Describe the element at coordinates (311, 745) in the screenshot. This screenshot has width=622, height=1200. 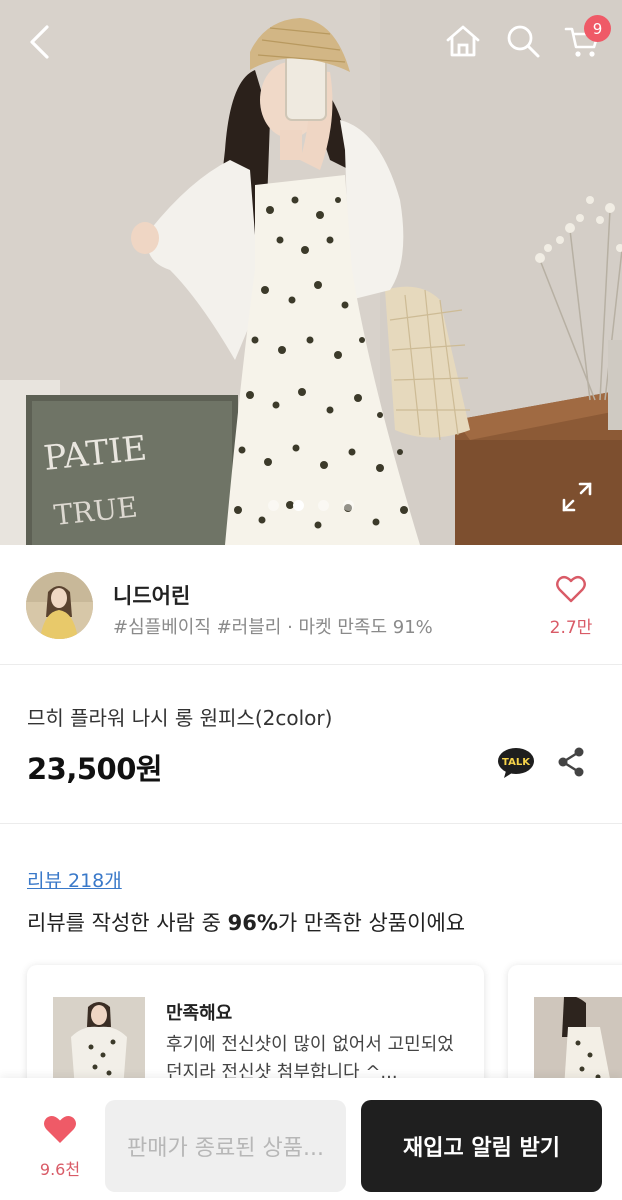
I see `product-info: 므히 플라워 나시 롱 원피스(2color) 23,500원 TALK` at that location.